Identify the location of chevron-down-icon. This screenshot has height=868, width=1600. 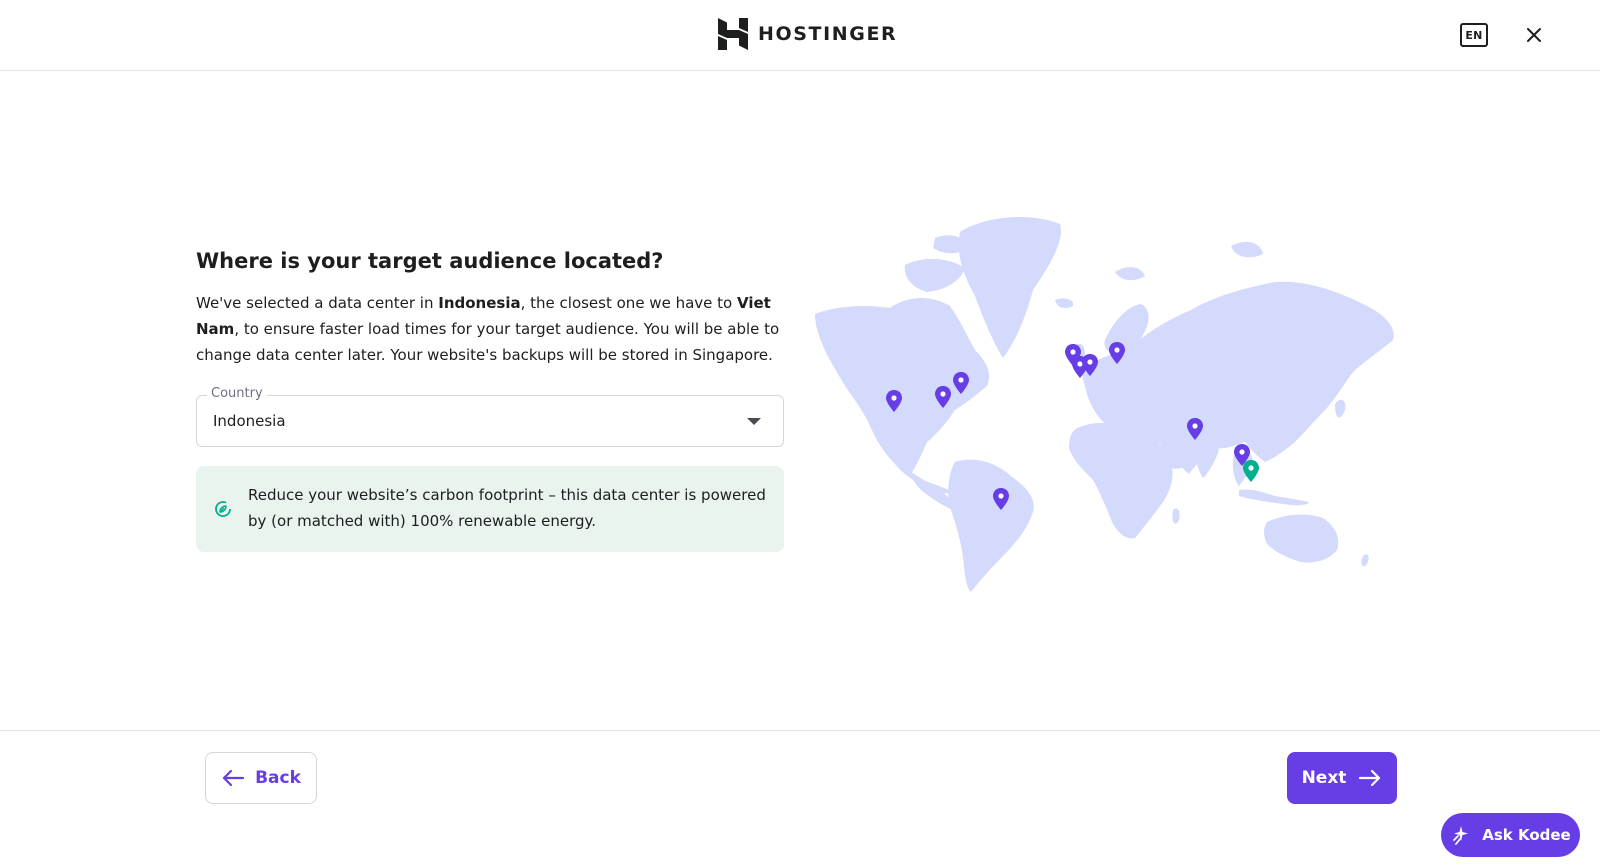
(754, 421).